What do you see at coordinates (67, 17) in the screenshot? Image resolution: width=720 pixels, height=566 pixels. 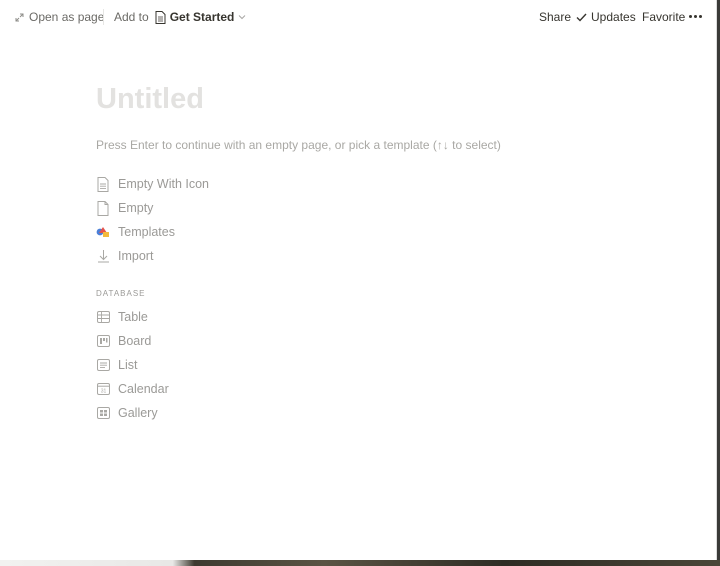 I see `open-as-page-label: Open as page` at bounding box center [67, 17].